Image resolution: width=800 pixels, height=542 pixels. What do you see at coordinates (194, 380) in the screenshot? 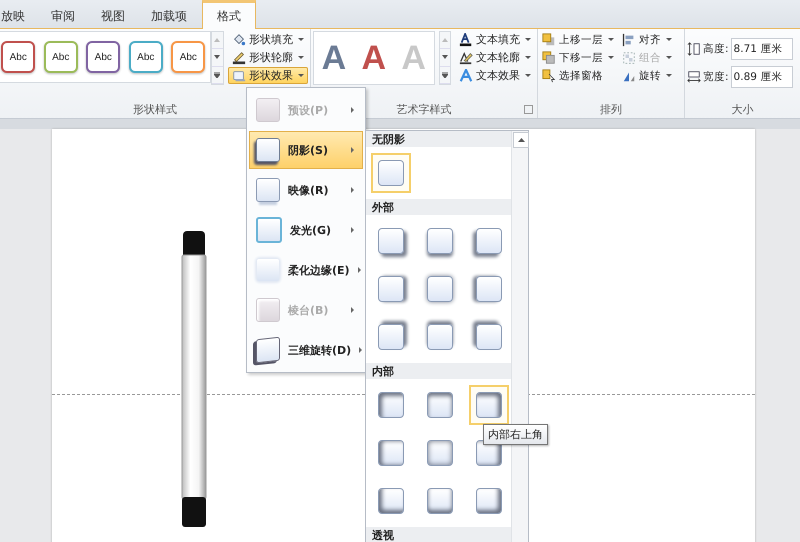
I see `pen-drawing` at bounding box center [194, 380].